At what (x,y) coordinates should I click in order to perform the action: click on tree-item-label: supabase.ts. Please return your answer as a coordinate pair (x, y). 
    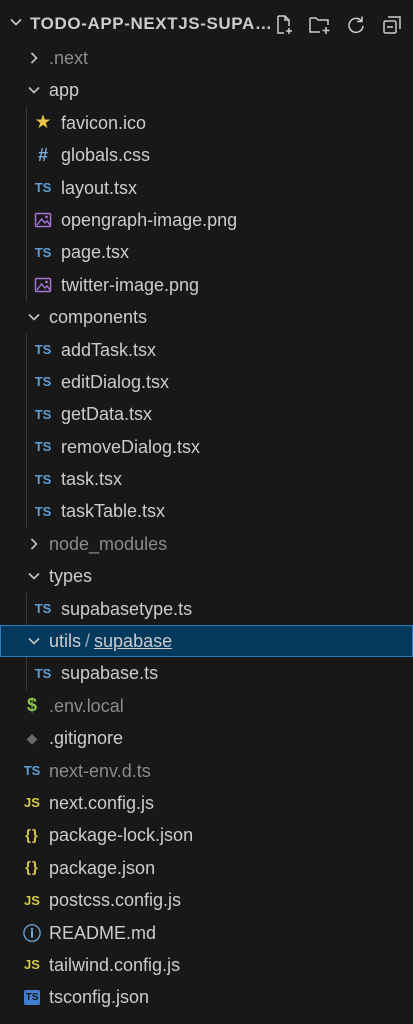
    Looking at the image, I should click on (110, 673).